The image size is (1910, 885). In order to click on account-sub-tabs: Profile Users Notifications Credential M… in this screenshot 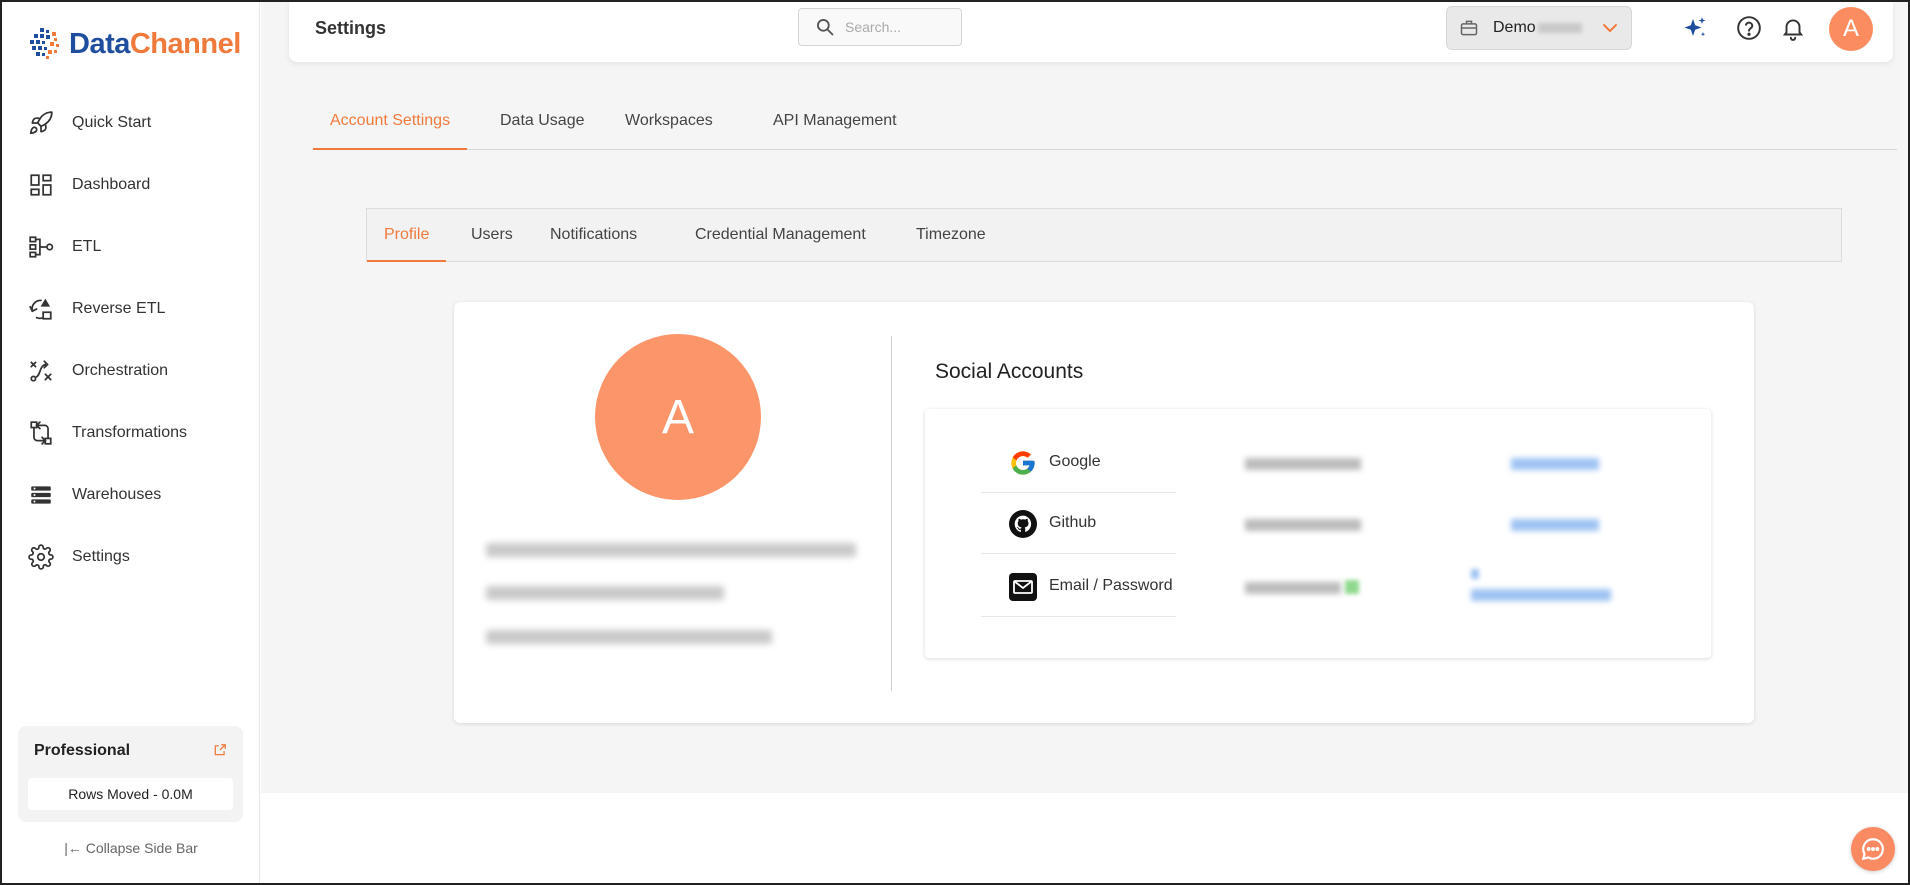, I will do `click(1104, 235)`.